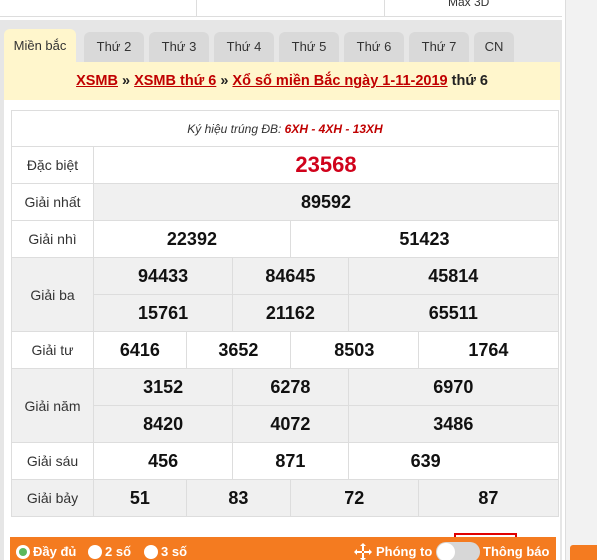 The width and height of the screenshot is (597, 560). I want to click on prize-number: 1764, so click(488, 350).